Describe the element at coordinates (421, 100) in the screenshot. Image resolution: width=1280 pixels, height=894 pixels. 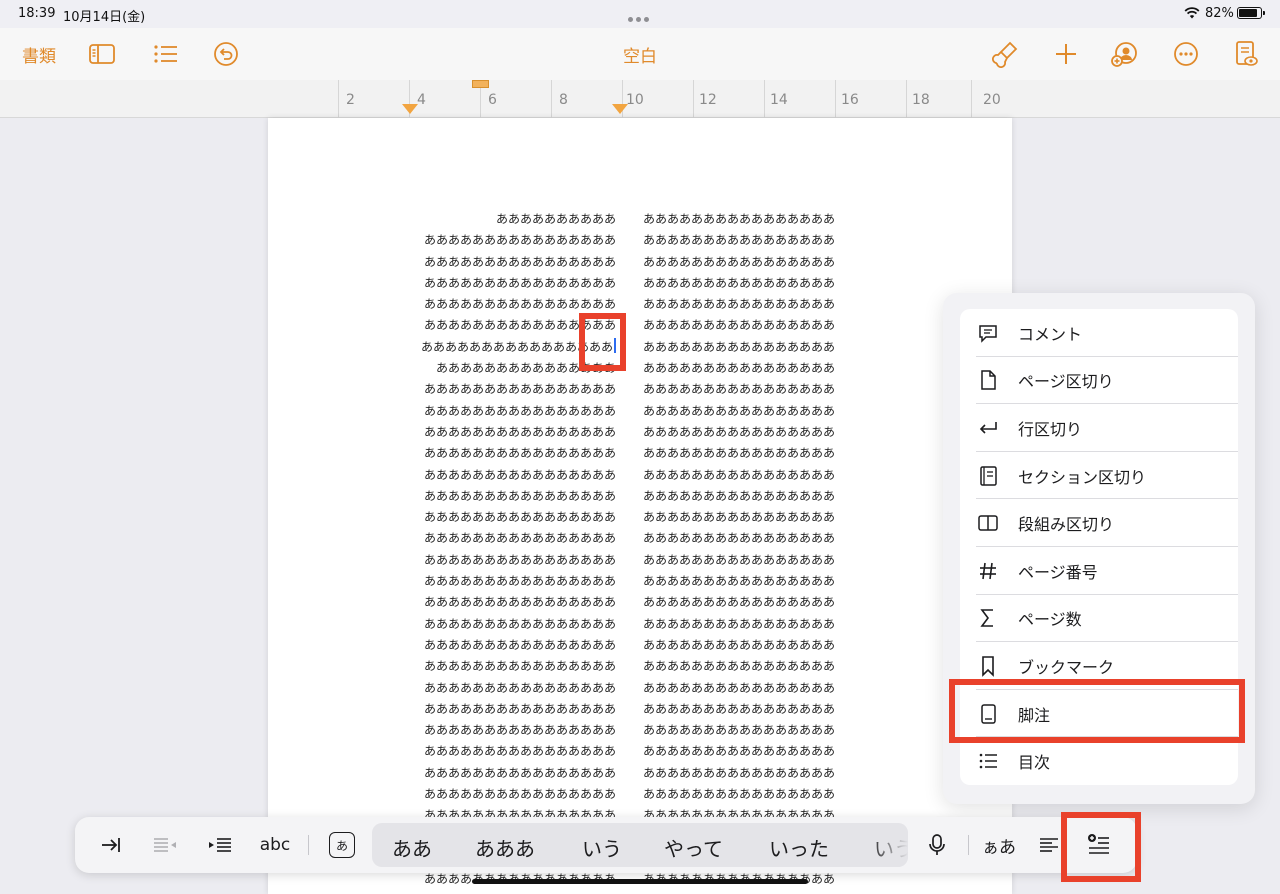
I see `ruler-label: 4` at that location.